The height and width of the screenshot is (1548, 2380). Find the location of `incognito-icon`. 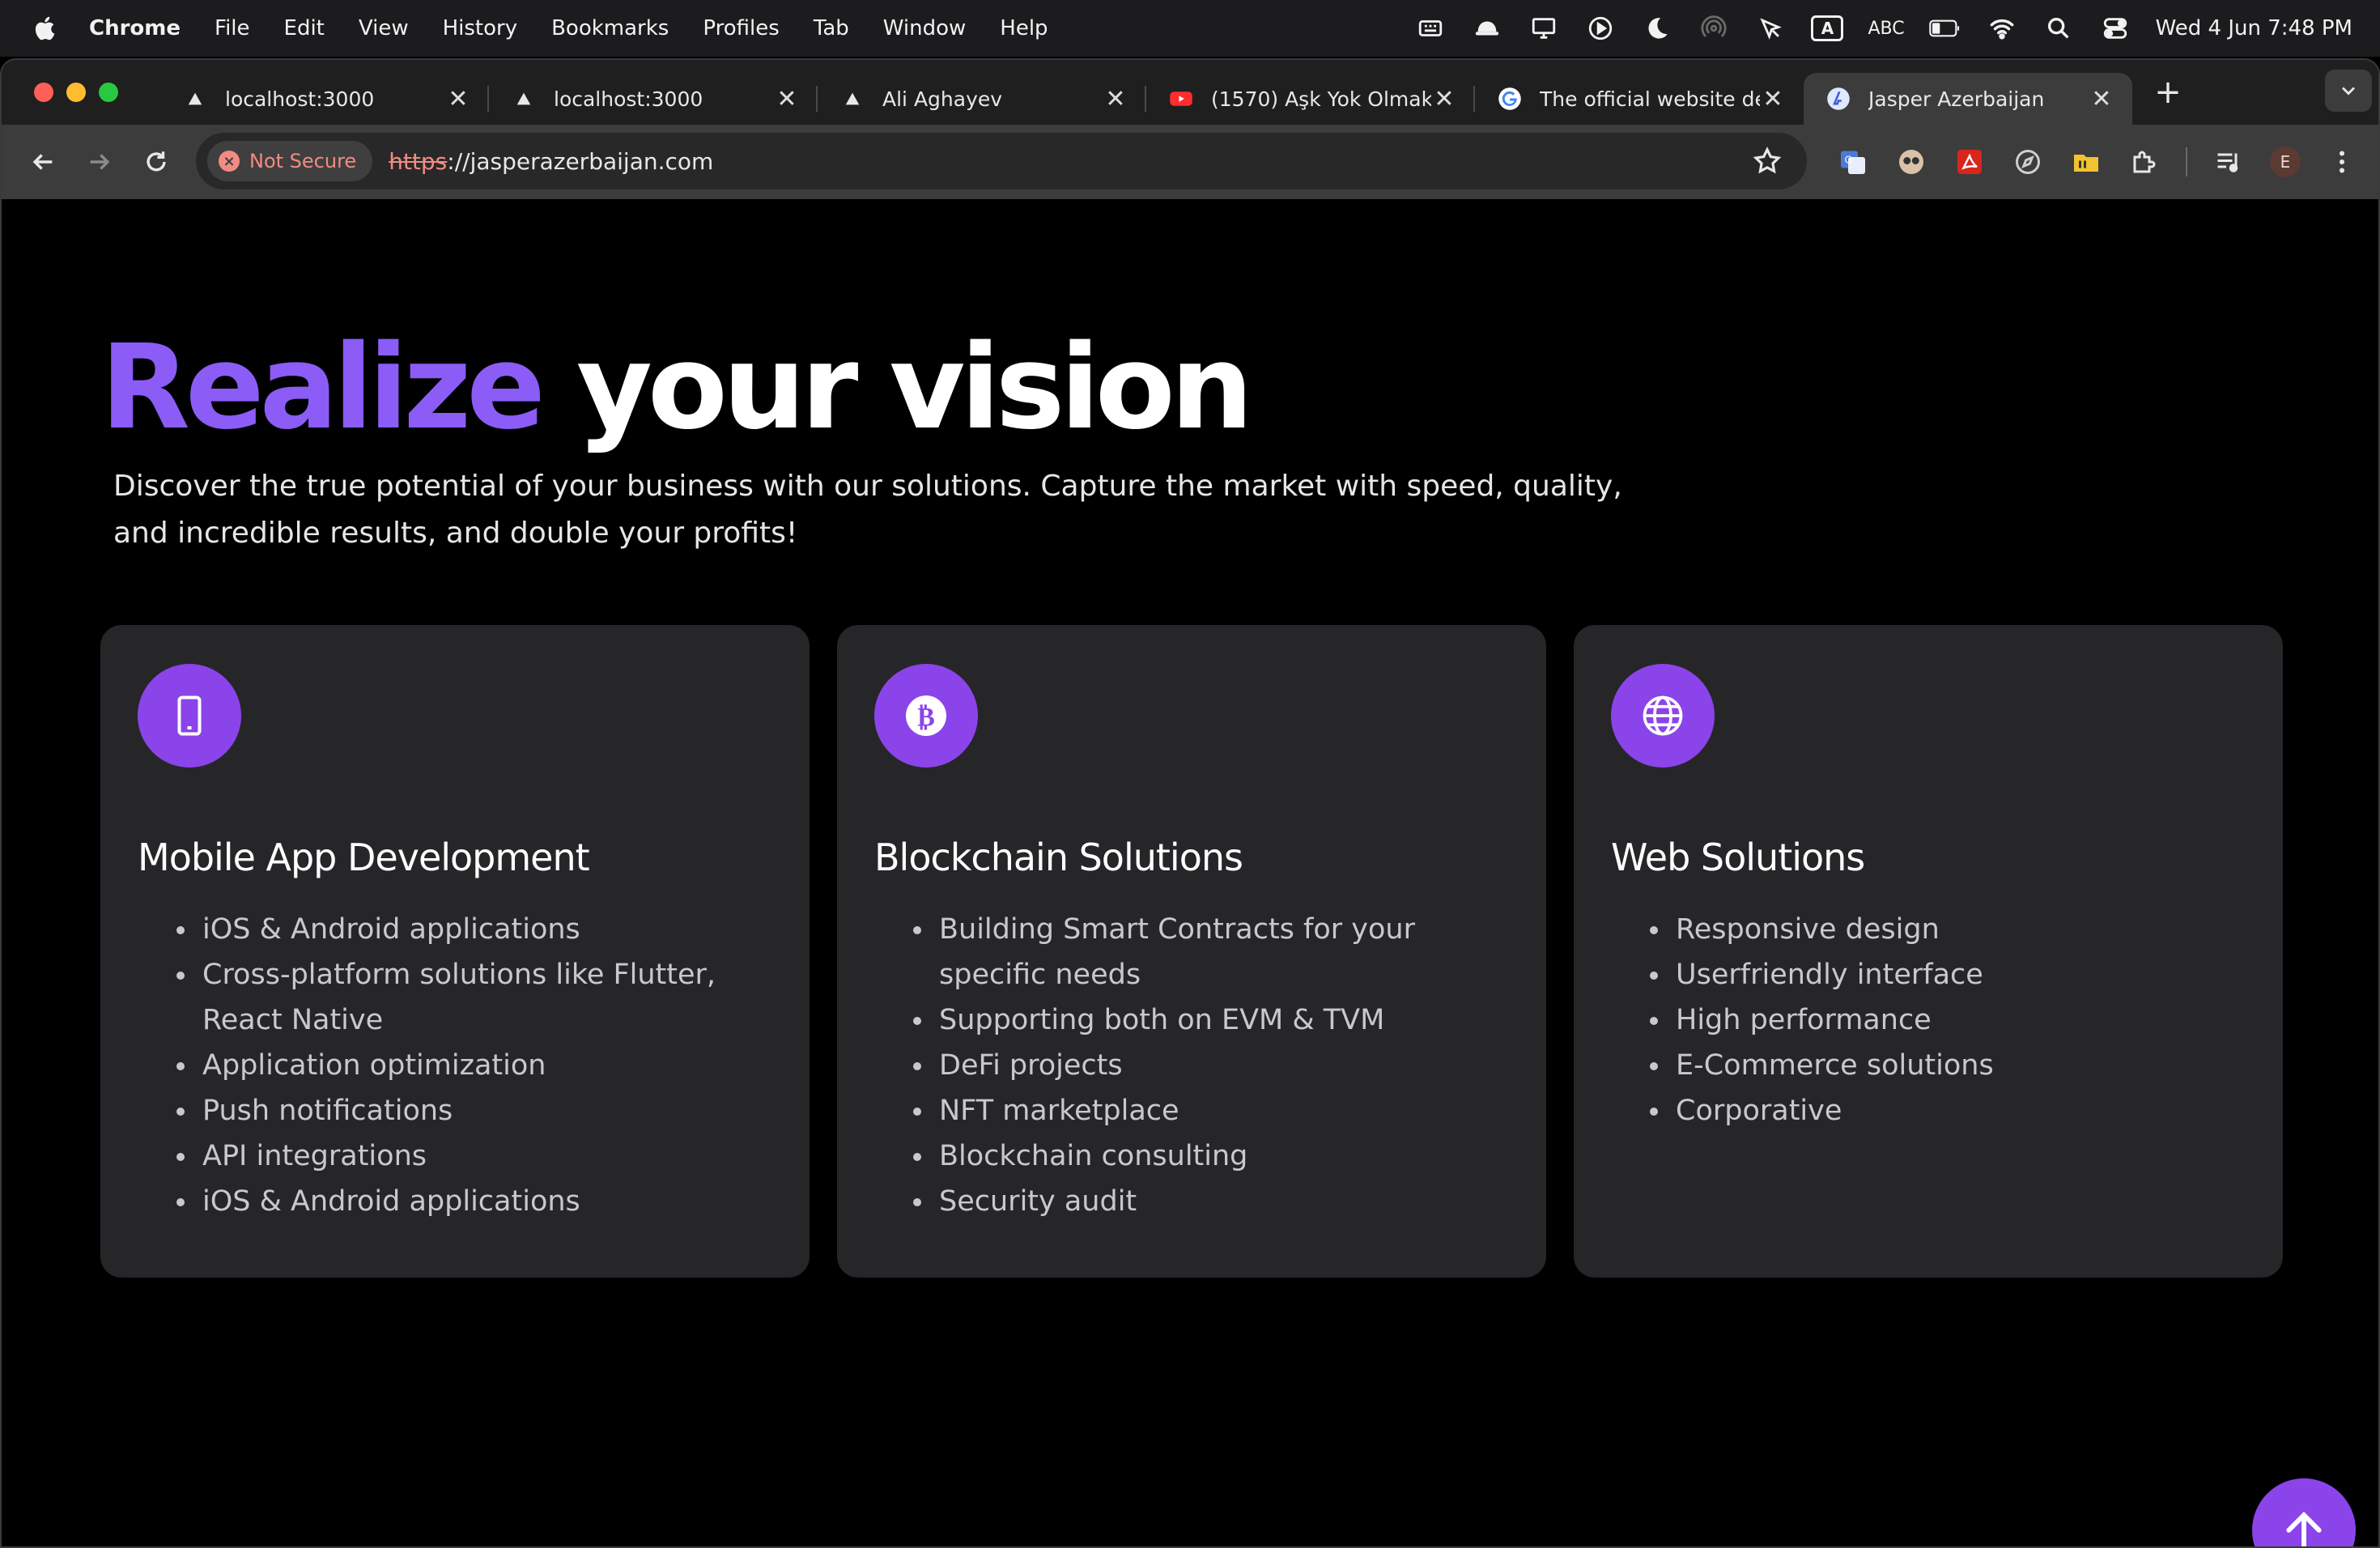

incognito-icon is located at coordinates (1487, 29).